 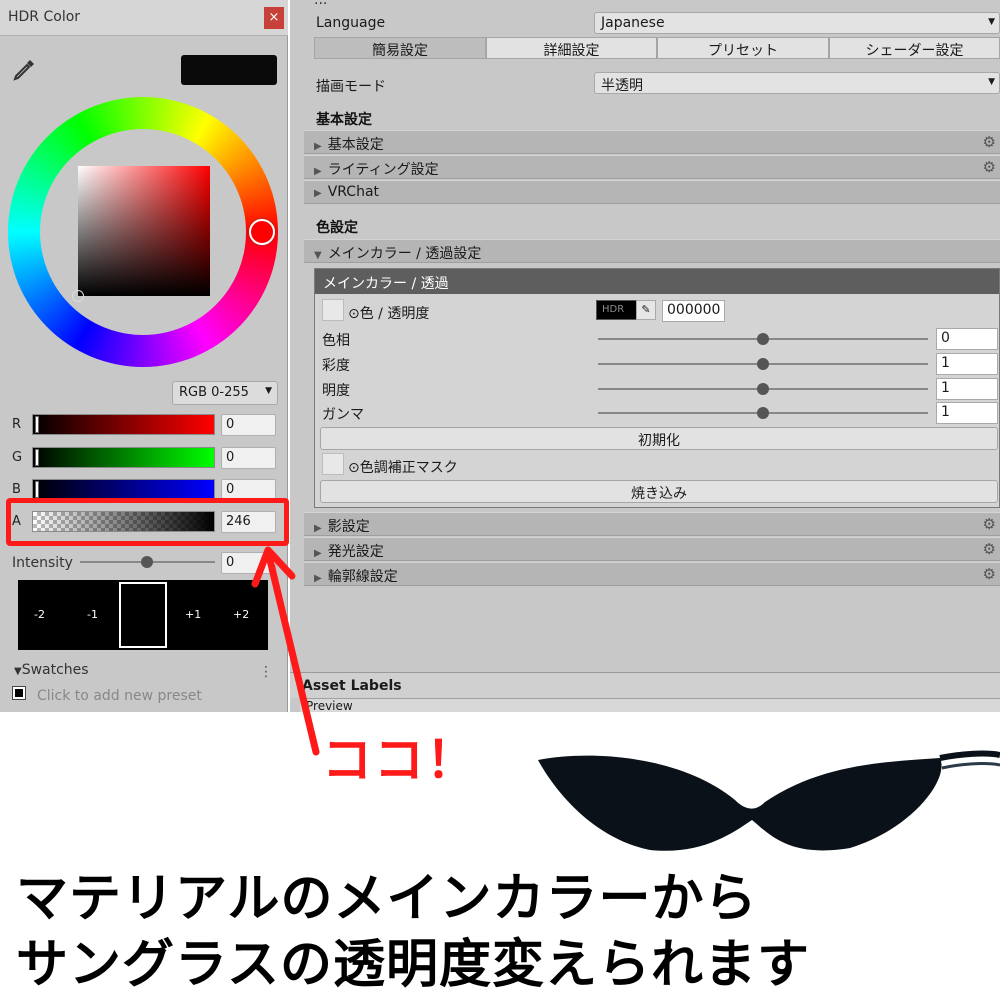 I want to click on hue-value-field: 0, so click(x=967, y=339).